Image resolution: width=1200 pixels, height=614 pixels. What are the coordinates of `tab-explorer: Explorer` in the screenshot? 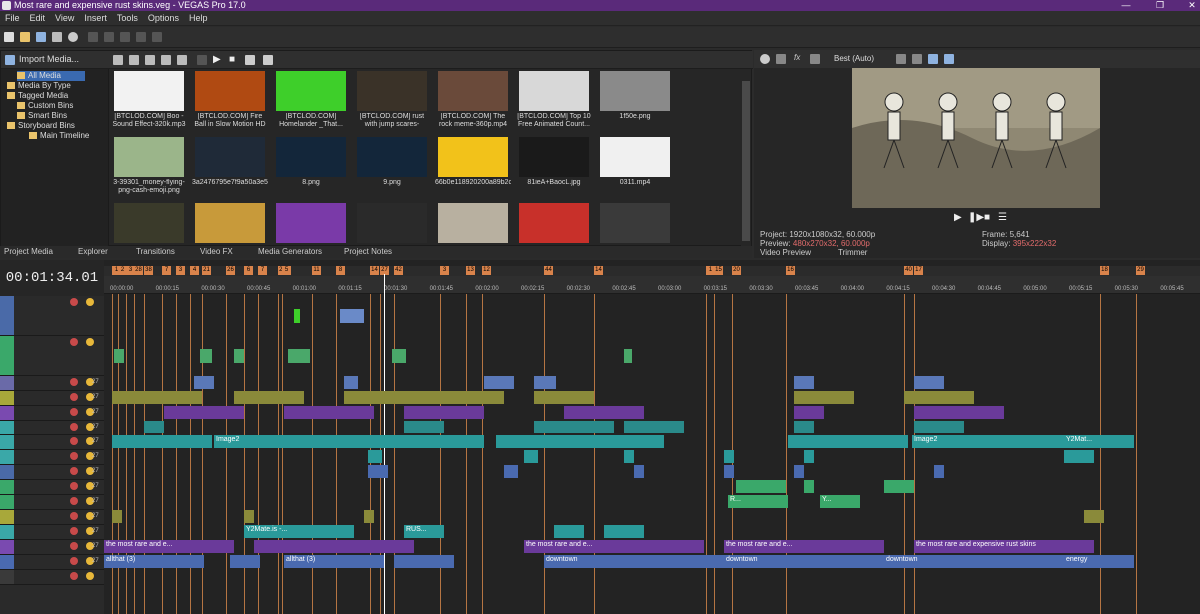 It's located at (93, 251).